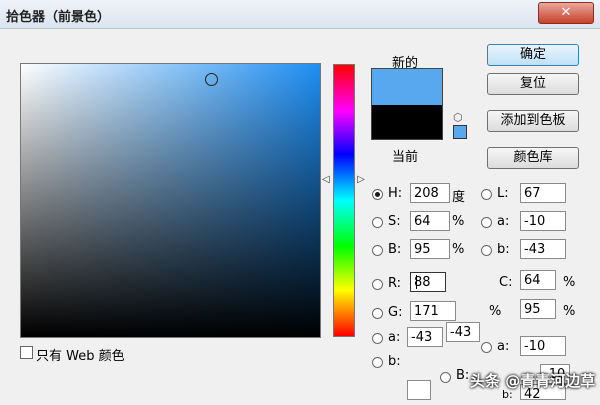  What do you see at coordinates (533, 381) in the screenshot?
I see `watermark: 头条 @青青河边草` at bounding box center [533, 381].